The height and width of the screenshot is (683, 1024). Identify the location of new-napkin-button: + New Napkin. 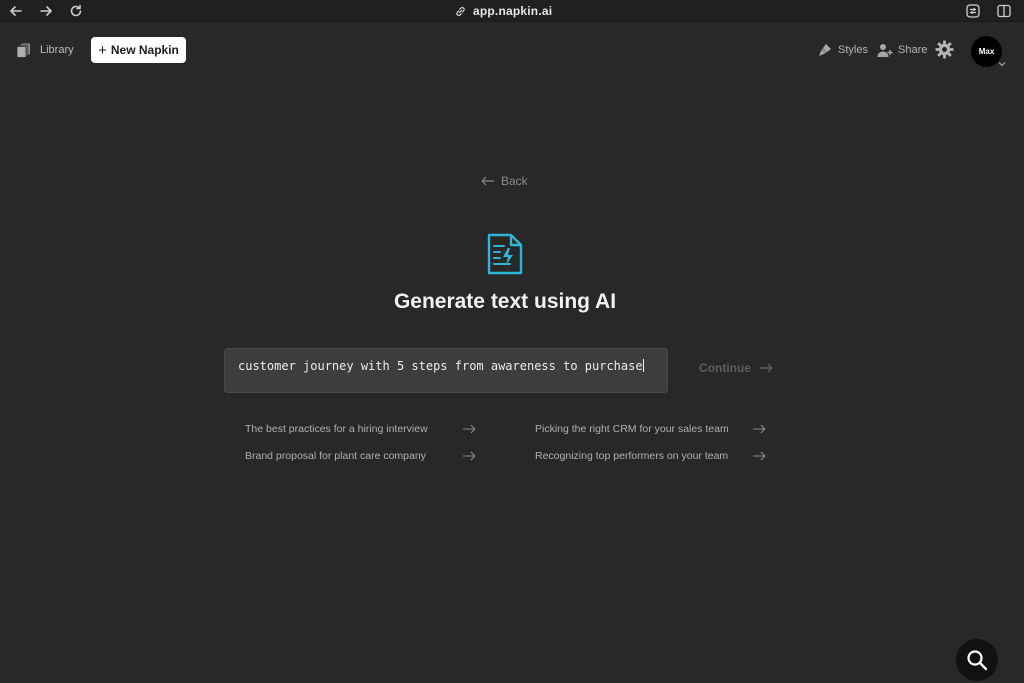
(138, 50).